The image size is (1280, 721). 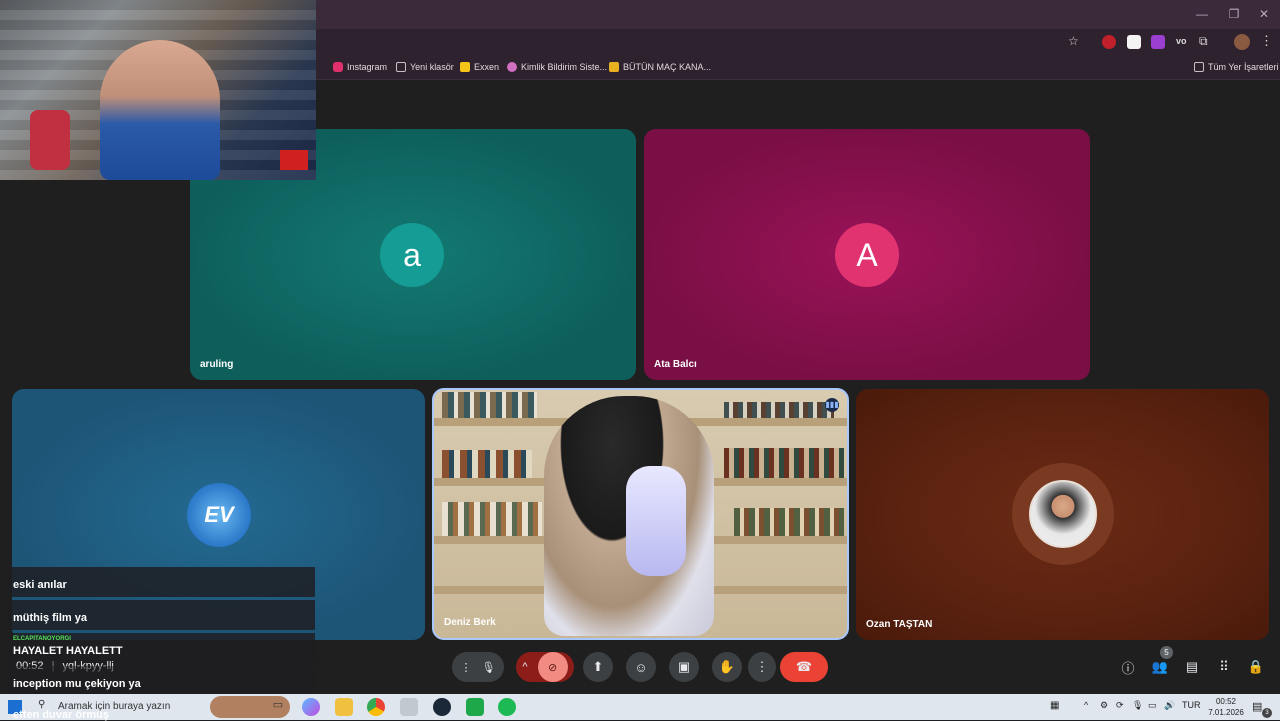 What do you see at coordinates (832, 405) in the screenshot?
I see `speaking-indicator-icon: ▮▮▮` at bounding box center [832, 405].